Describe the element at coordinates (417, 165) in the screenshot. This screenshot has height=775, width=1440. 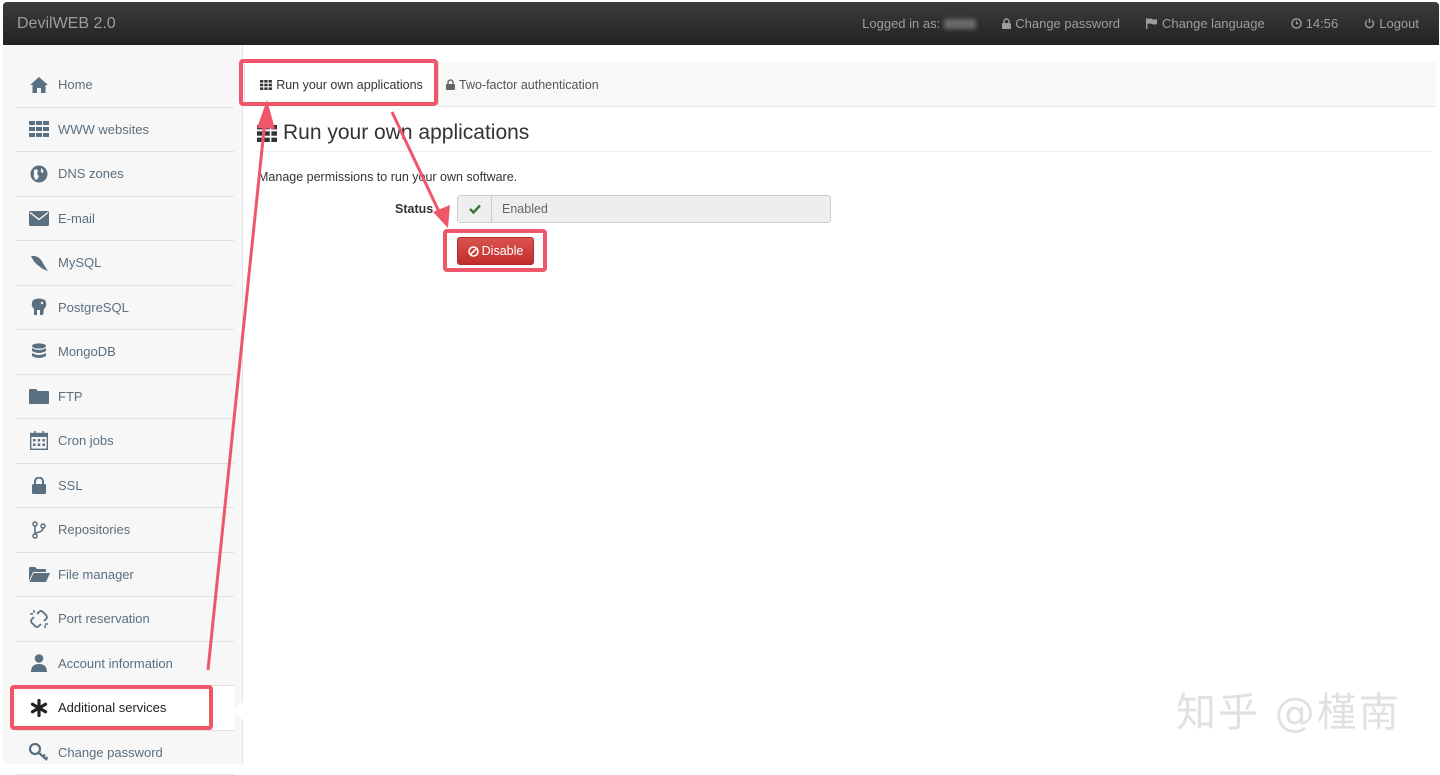
I see `arrow-tab-to-button` at that location.